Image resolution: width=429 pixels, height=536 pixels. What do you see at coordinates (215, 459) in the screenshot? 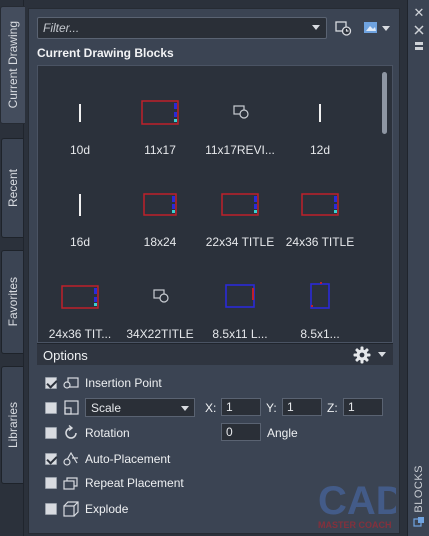
I see `auto-placement-option: Auto-Placement` at bounding box center [215, 459].